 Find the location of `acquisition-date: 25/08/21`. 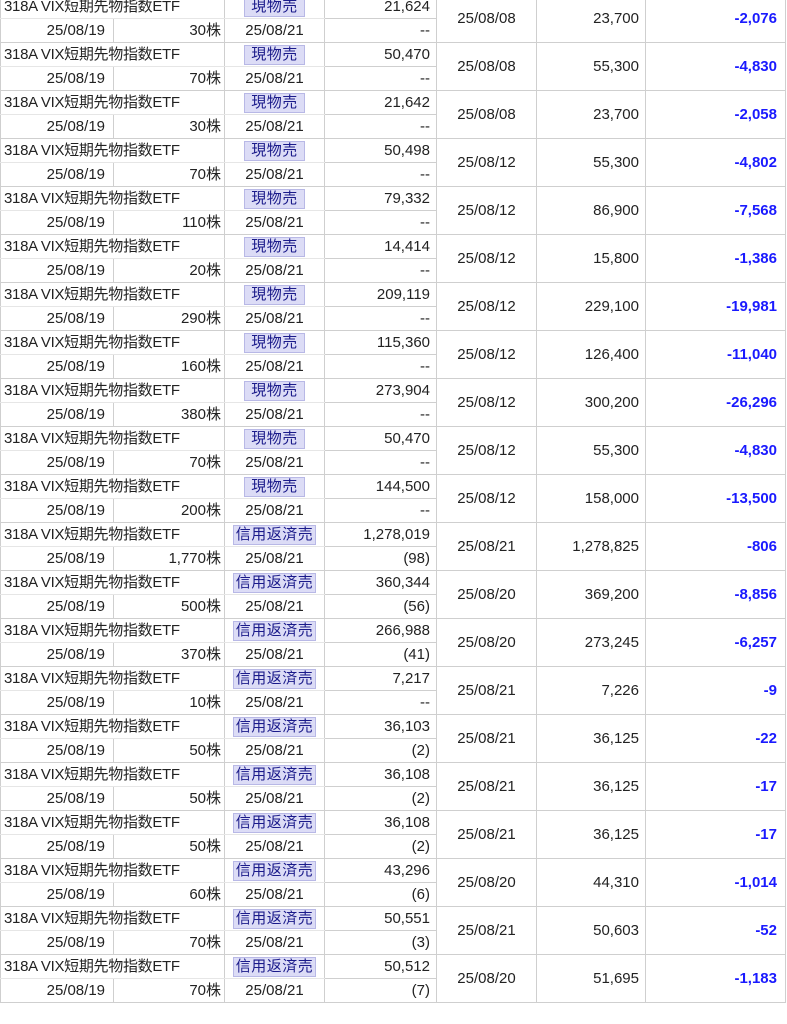

acquisition-date: 25/08/21 is located at coordinates (486, 690).